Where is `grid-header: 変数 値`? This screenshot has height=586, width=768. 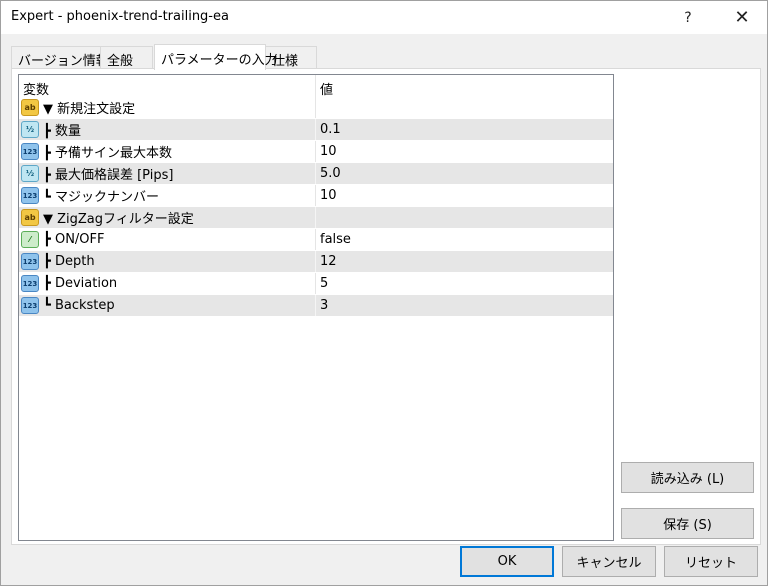 grid-header: 変数 値 is located at coordinates (316, 86).